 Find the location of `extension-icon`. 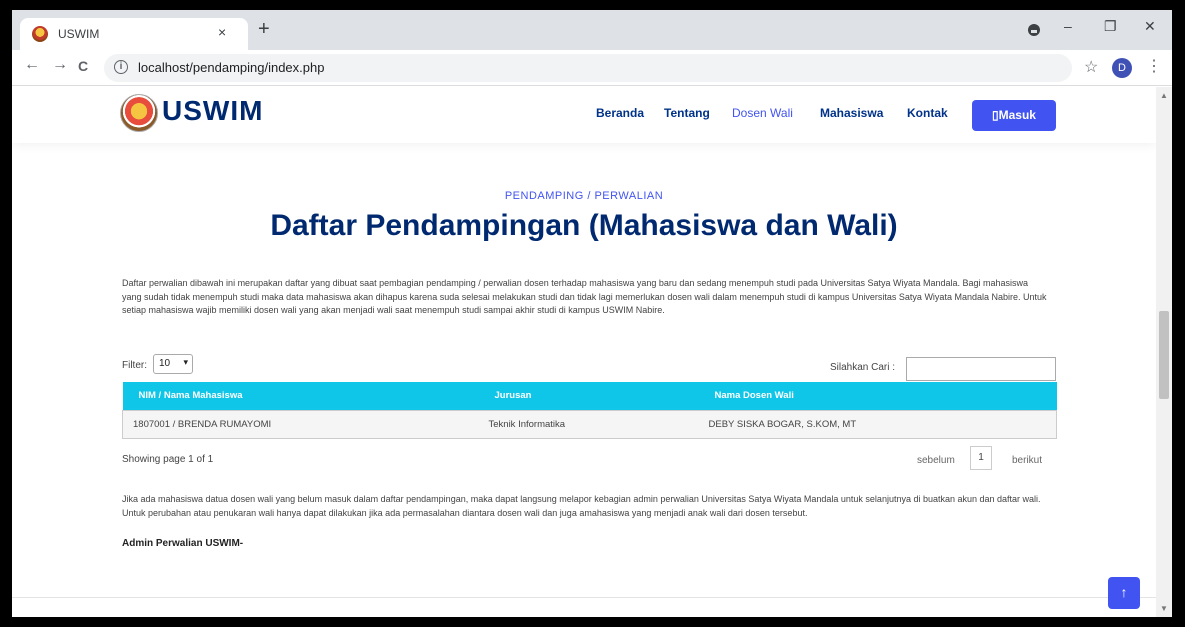

extension-icon is located at coordinates (1034, 30).